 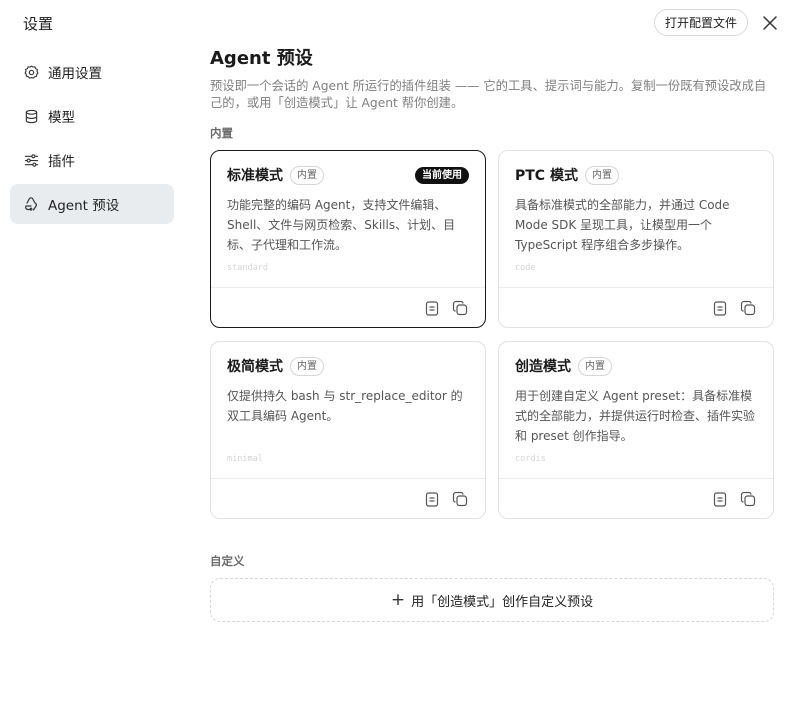 What do you see at coordinates (543, 367) in the screenshot?
I see `preset-title: 创造模式` at bounding box center [543, 367].